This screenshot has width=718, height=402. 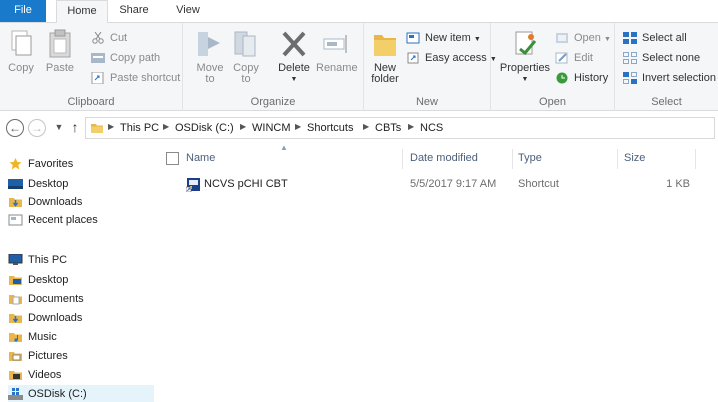 What do you see at coordinates (385, 57) in the screenshot?
I see `new-folder-button: New folder` at bounding box center [385, 57].